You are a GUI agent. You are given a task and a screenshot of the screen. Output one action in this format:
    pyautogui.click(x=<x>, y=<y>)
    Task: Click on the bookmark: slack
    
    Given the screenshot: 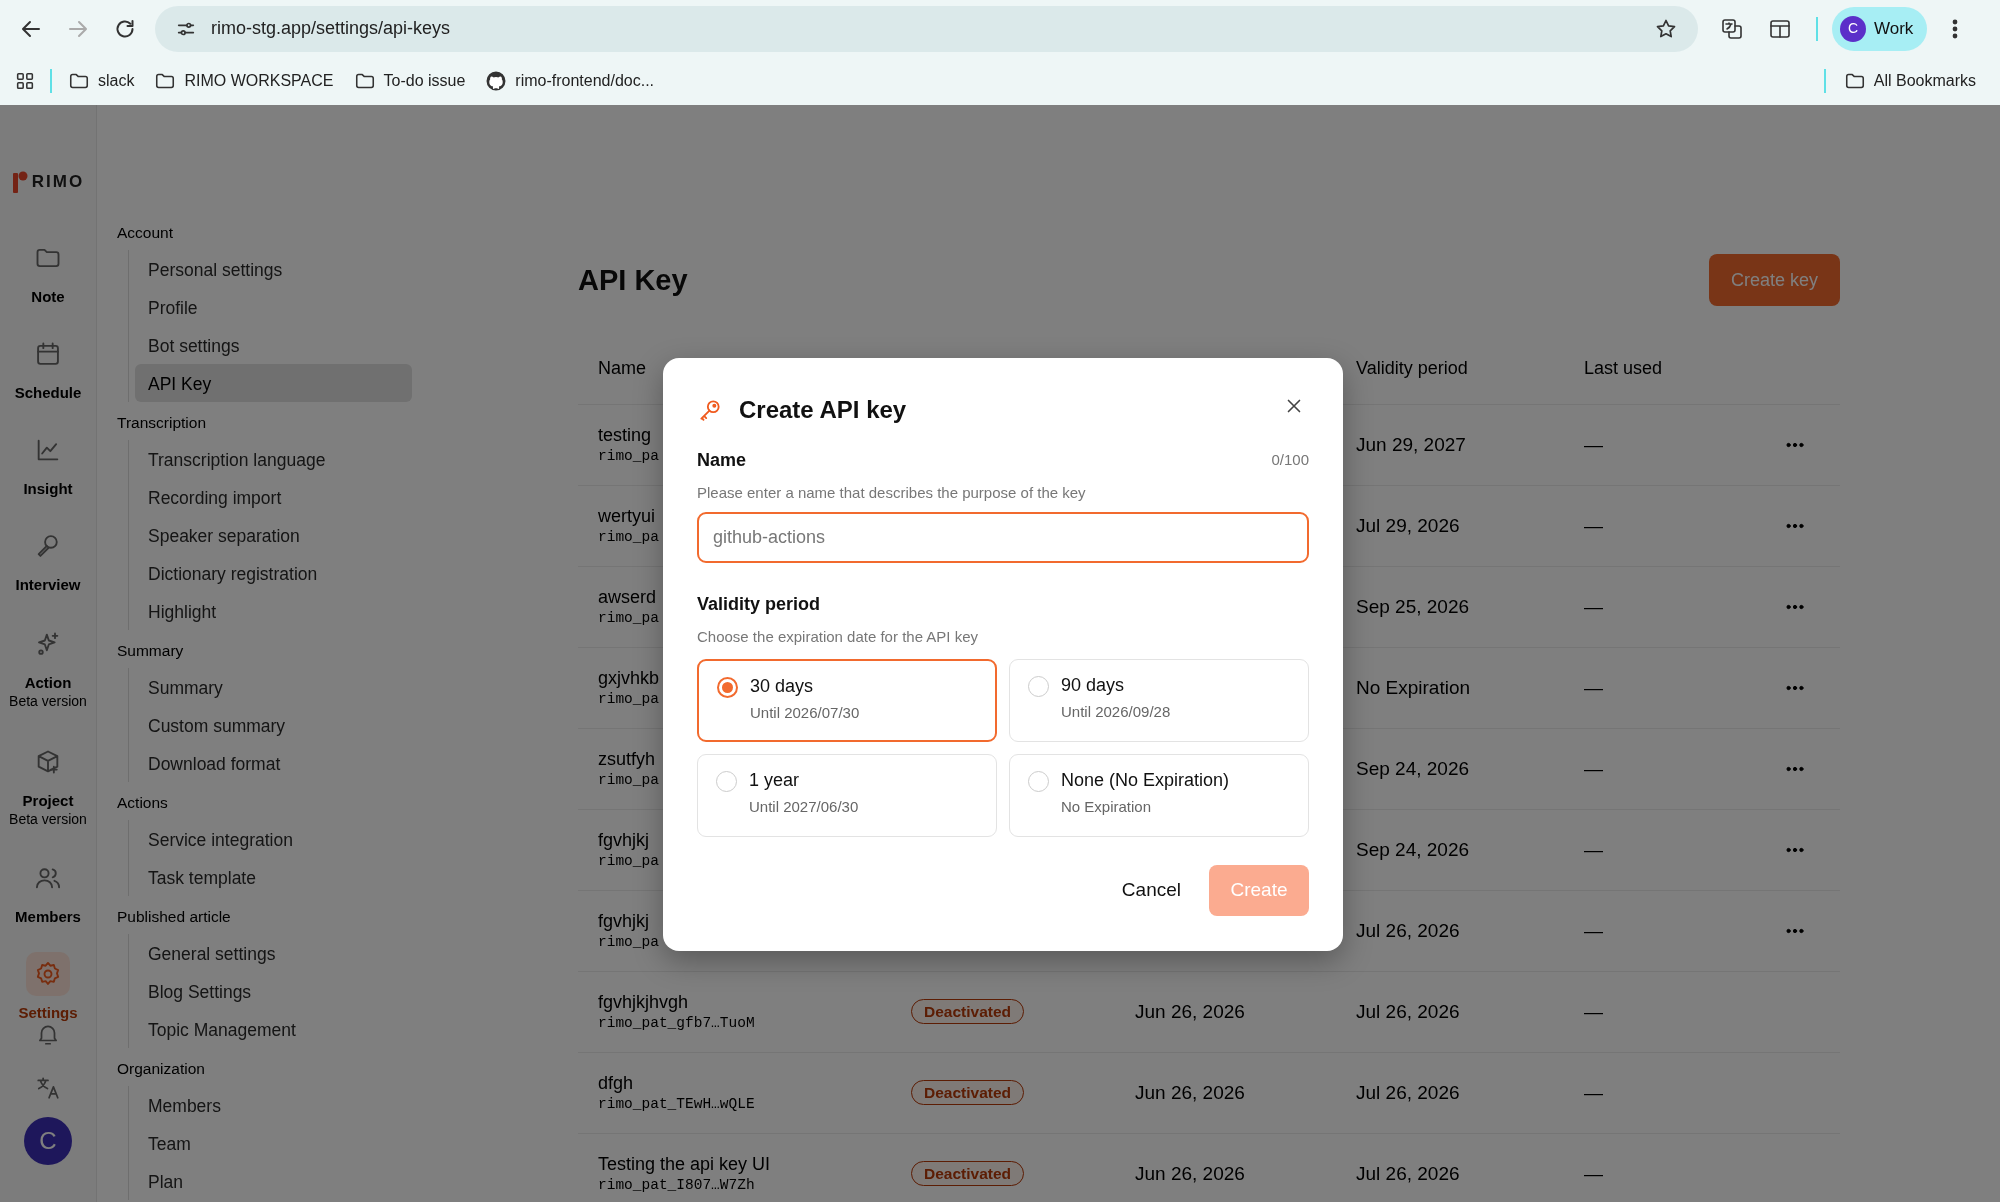 What is the action you would take?
    pyautogui.click(x=101, y=81)
    